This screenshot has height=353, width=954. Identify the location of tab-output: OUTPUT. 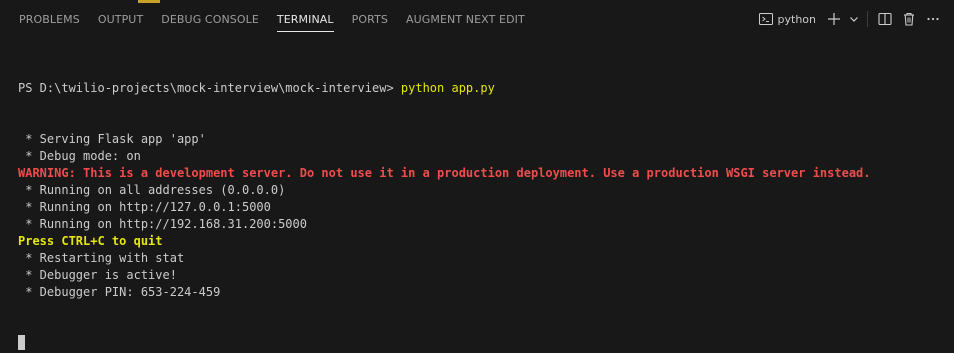
(120, 19).